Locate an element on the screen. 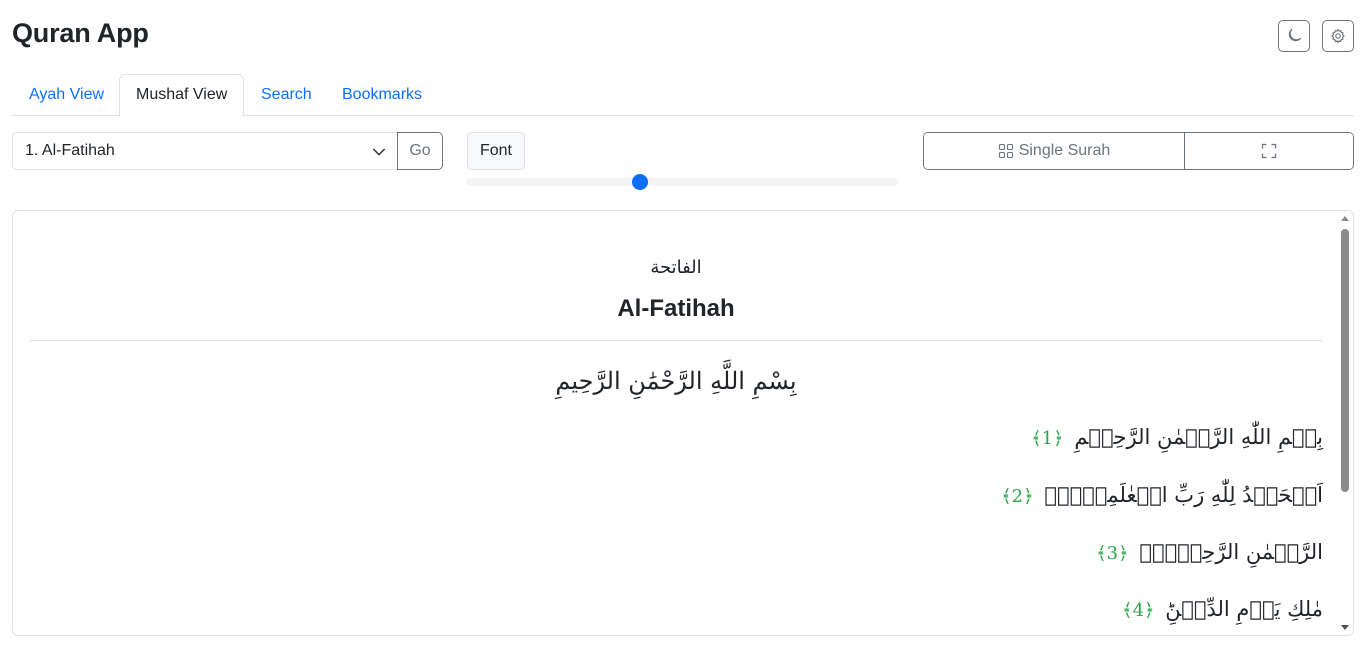 The image size is (1366, 653). scrollbar-thumb is located at coordinates (1345, 360).